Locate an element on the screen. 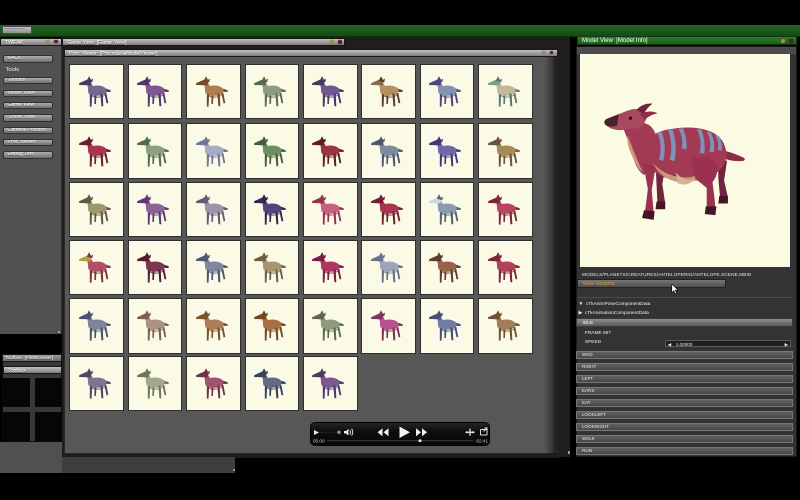  svg-text: -02:41 is located at coordinates (480, 440).